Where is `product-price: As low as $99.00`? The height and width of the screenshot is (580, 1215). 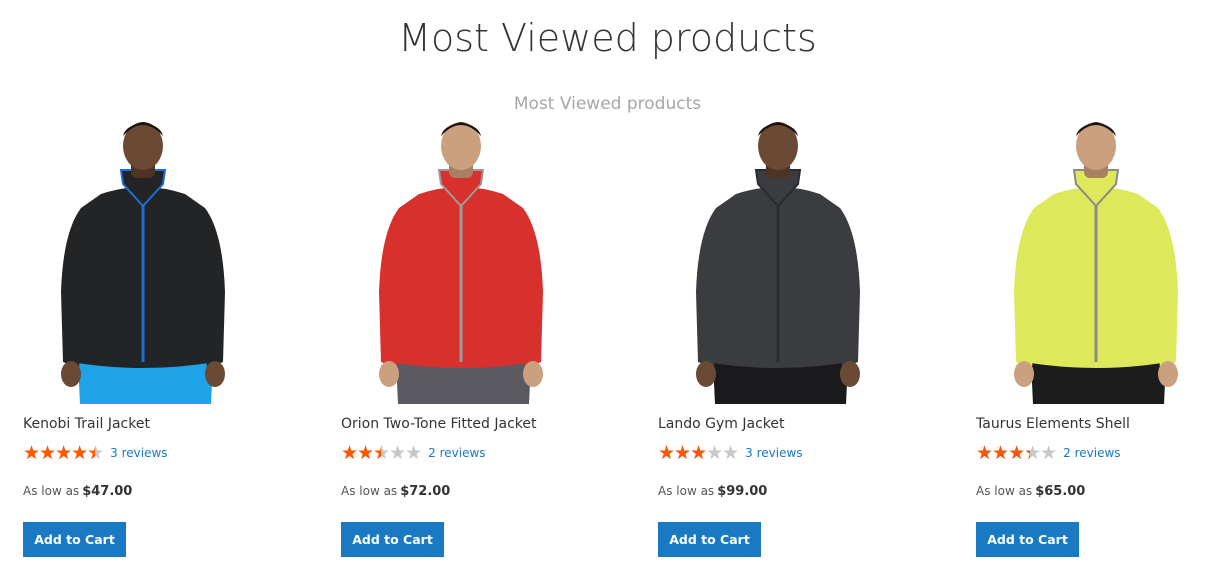
product-price: As low as $99.00 is located at coordinates (712, 489).